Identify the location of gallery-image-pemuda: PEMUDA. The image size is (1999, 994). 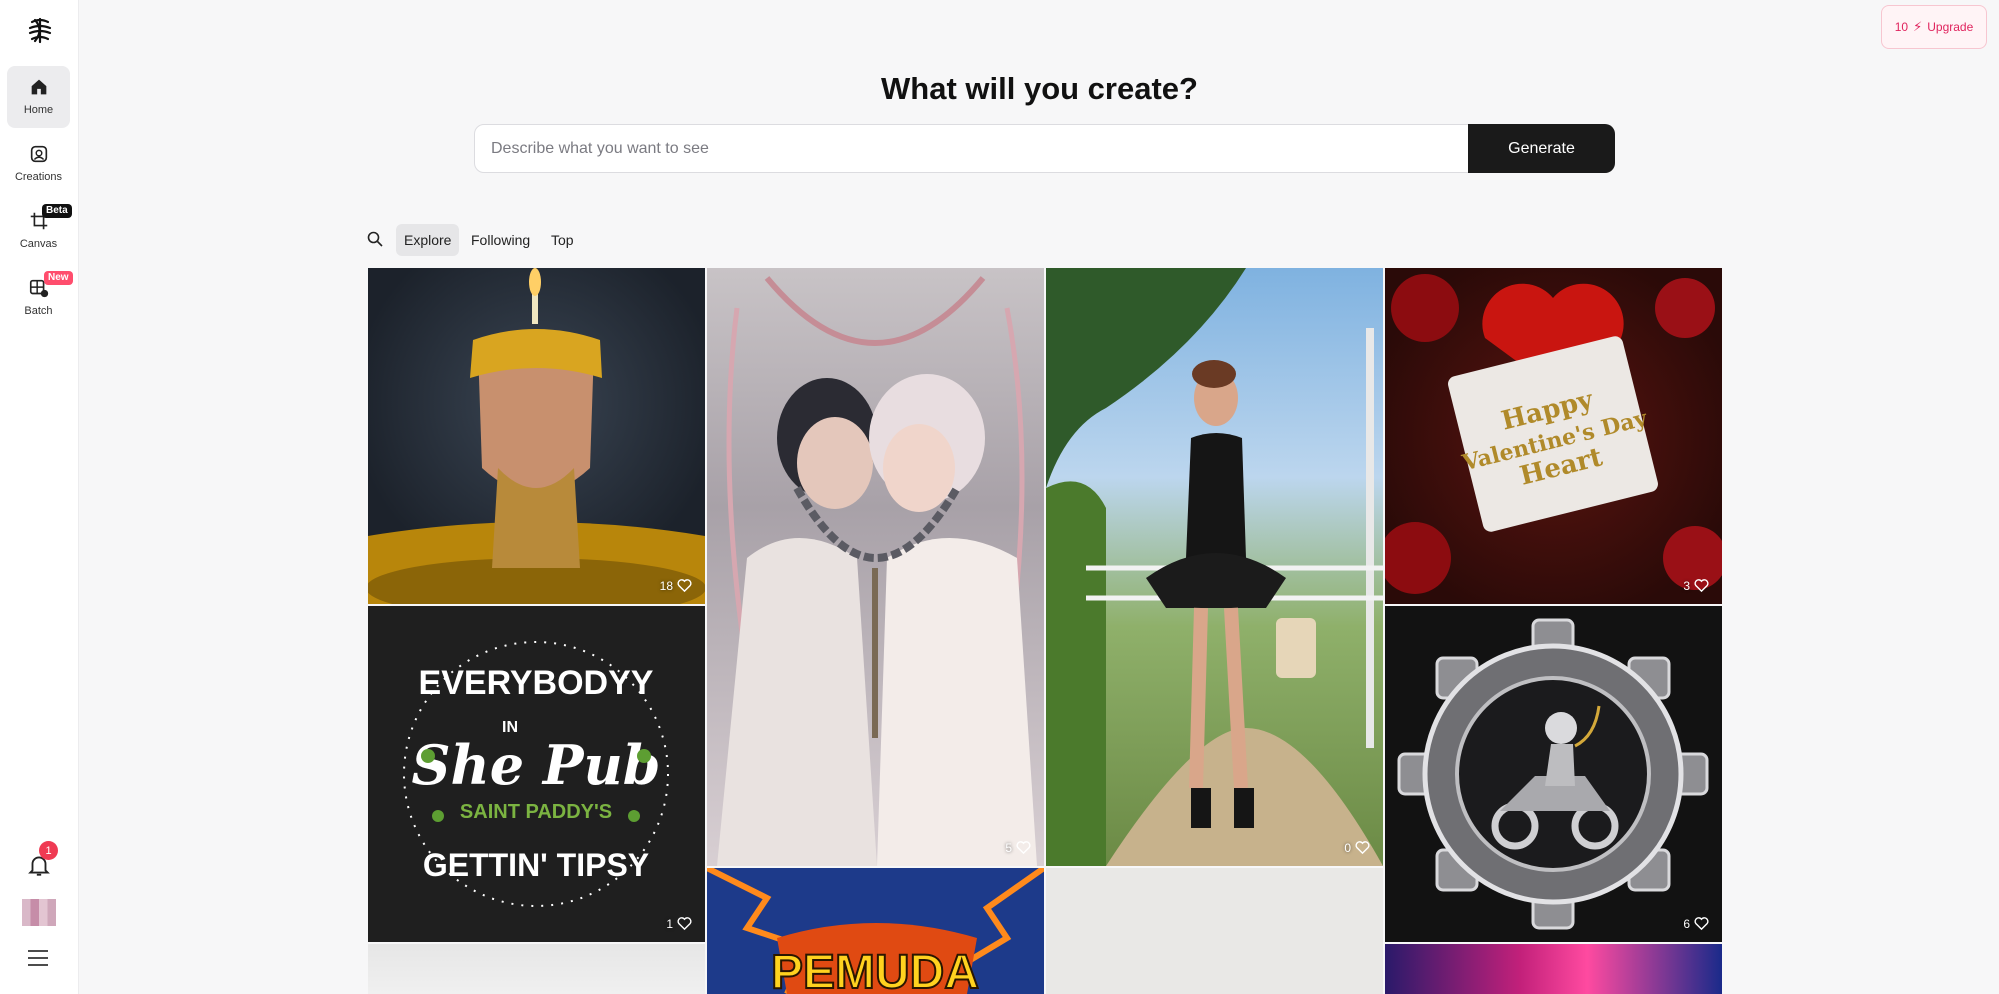
(875, 931).